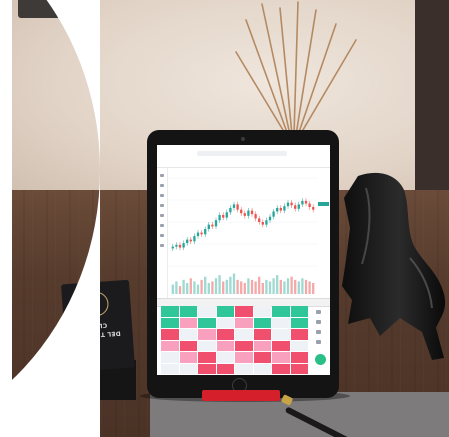  I want to click on url-bar, so click(242, 153).